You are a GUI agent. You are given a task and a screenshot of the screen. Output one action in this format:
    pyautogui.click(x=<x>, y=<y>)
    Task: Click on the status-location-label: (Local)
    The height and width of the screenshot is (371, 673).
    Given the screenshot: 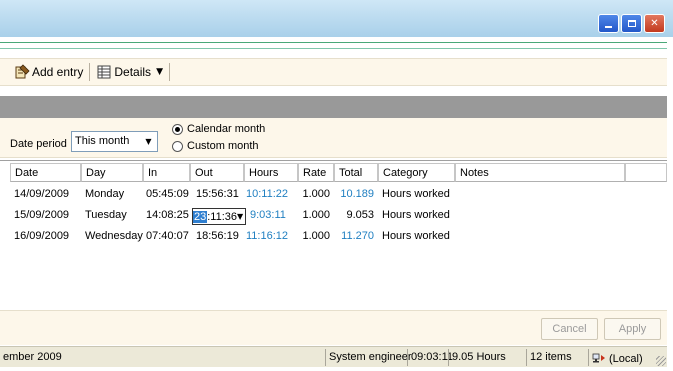 What is the action you would take?
    pyautogui.click(x=626, y=358)
    